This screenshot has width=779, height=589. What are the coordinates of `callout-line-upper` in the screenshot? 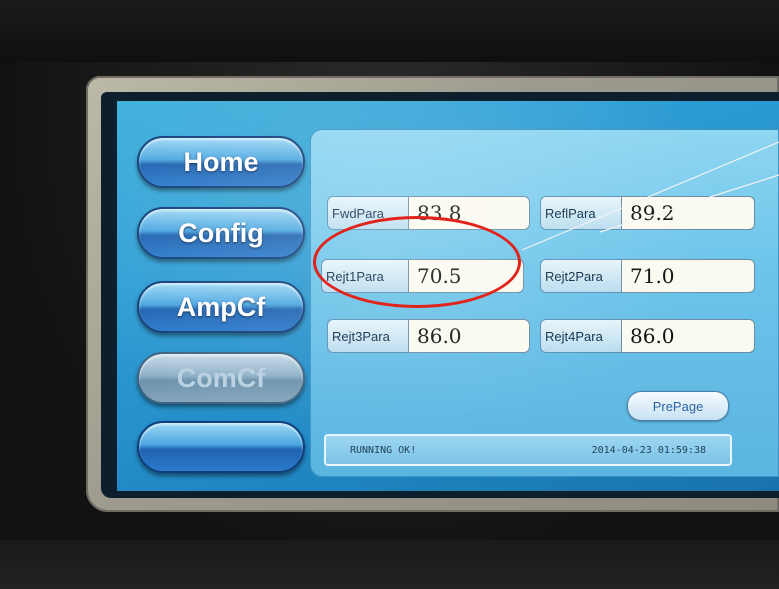 It's located at (650, 196).